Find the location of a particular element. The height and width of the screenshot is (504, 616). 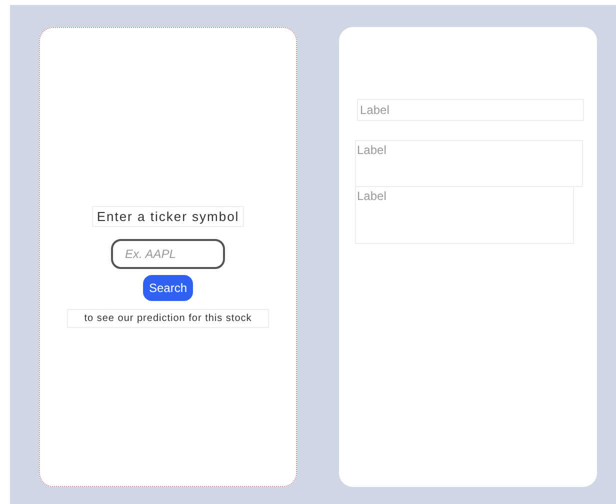

caption: to see our prediction for this stock is located at coordinates (168, 318).